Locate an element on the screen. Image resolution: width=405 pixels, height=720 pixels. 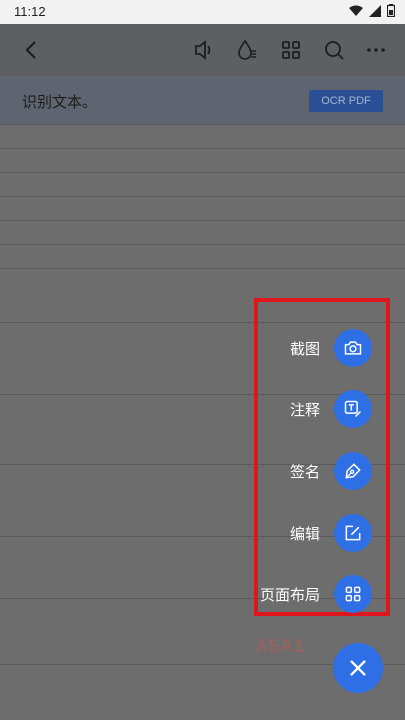
ocr-pdf-button: OCR PDF is located at coordinates (346, 101).